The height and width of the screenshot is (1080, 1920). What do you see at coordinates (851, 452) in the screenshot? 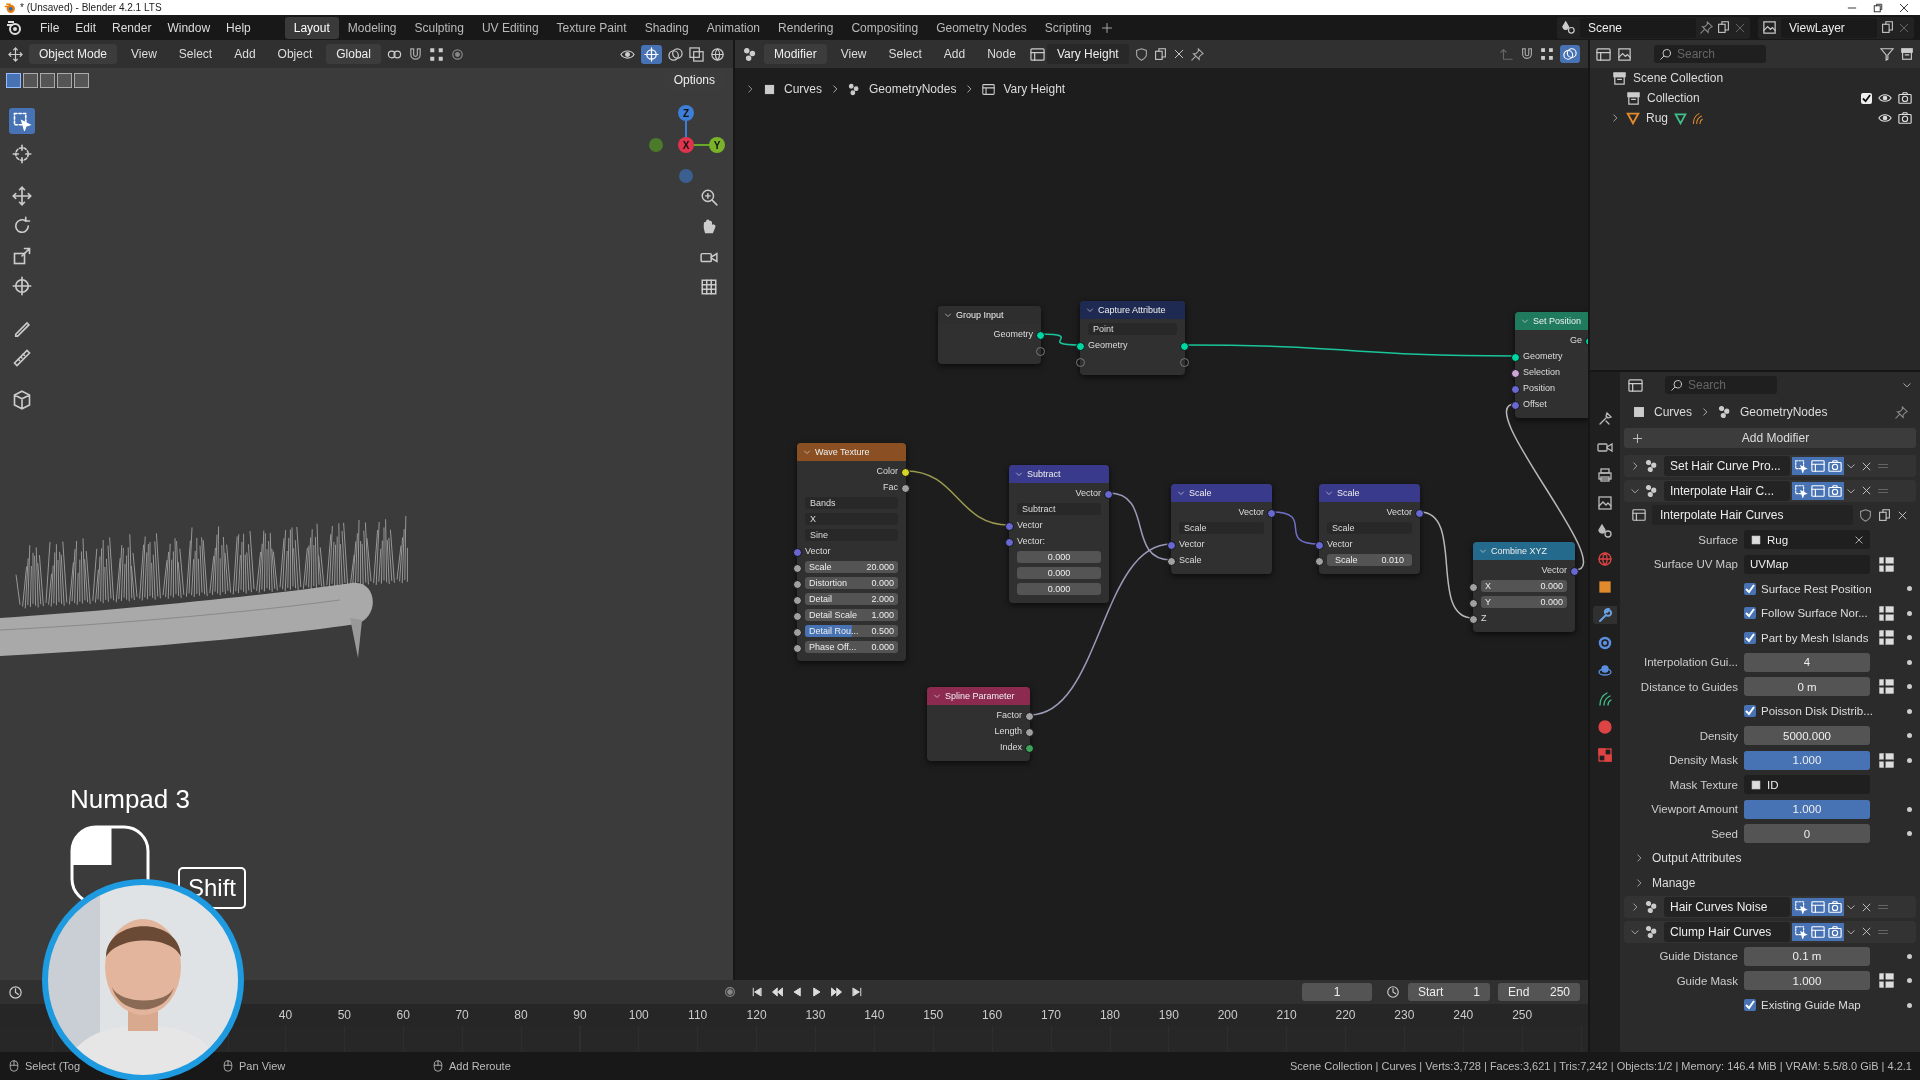
I see `node-header: Wave Texture` at bounding box center [851, 452].